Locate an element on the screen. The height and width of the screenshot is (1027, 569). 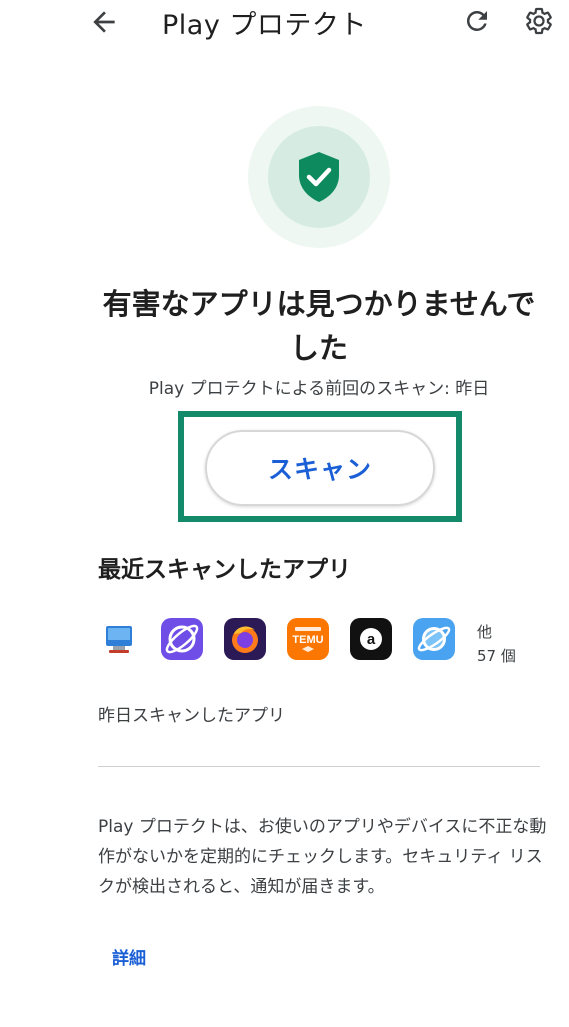
a-letter-app-icon: a is located at coordinates (371, 639).